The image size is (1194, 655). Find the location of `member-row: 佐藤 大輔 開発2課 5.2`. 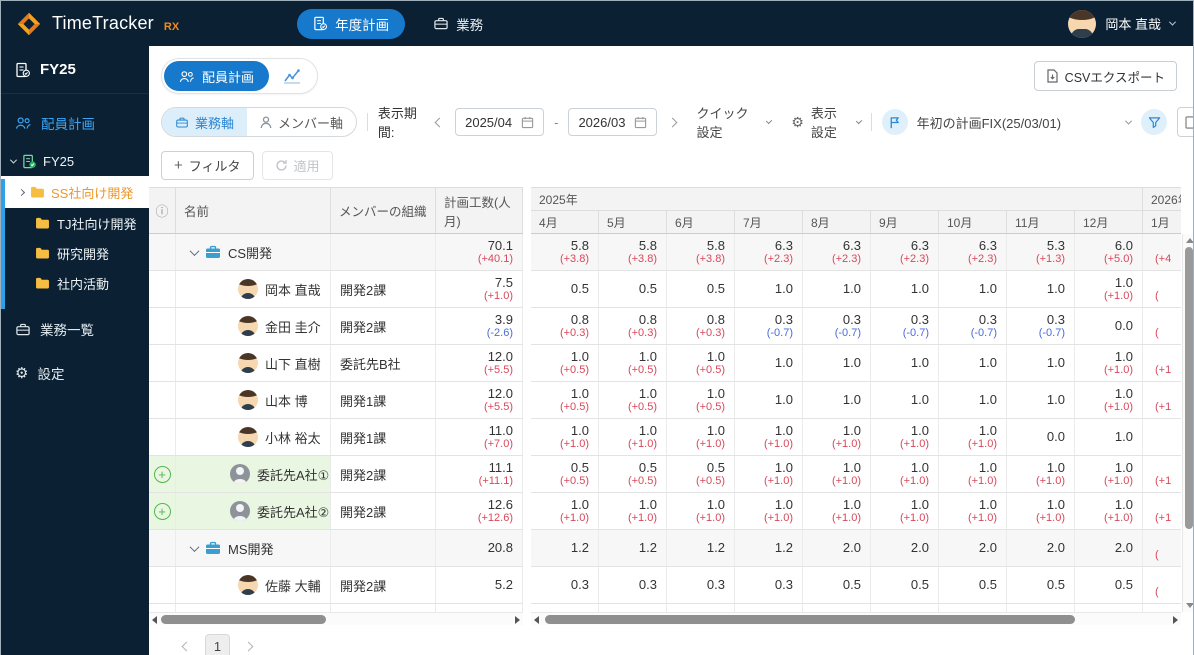

member-row: 佐藤 大輔 開発2課 5.2 is located at coordinates (336, 585).